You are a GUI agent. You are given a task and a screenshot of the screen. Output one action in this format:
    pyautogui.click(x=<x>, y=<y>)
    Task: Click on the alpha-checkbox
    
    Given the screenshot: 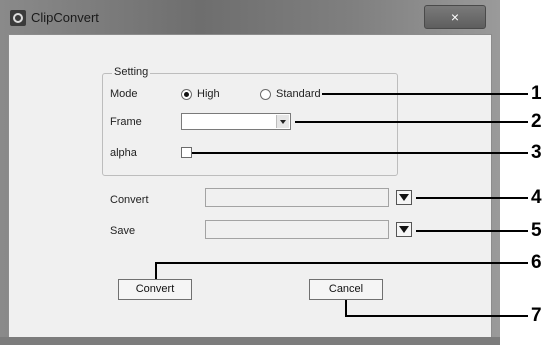 What is the action you would take?
    pyautogui.click(x=186, y=152)
    